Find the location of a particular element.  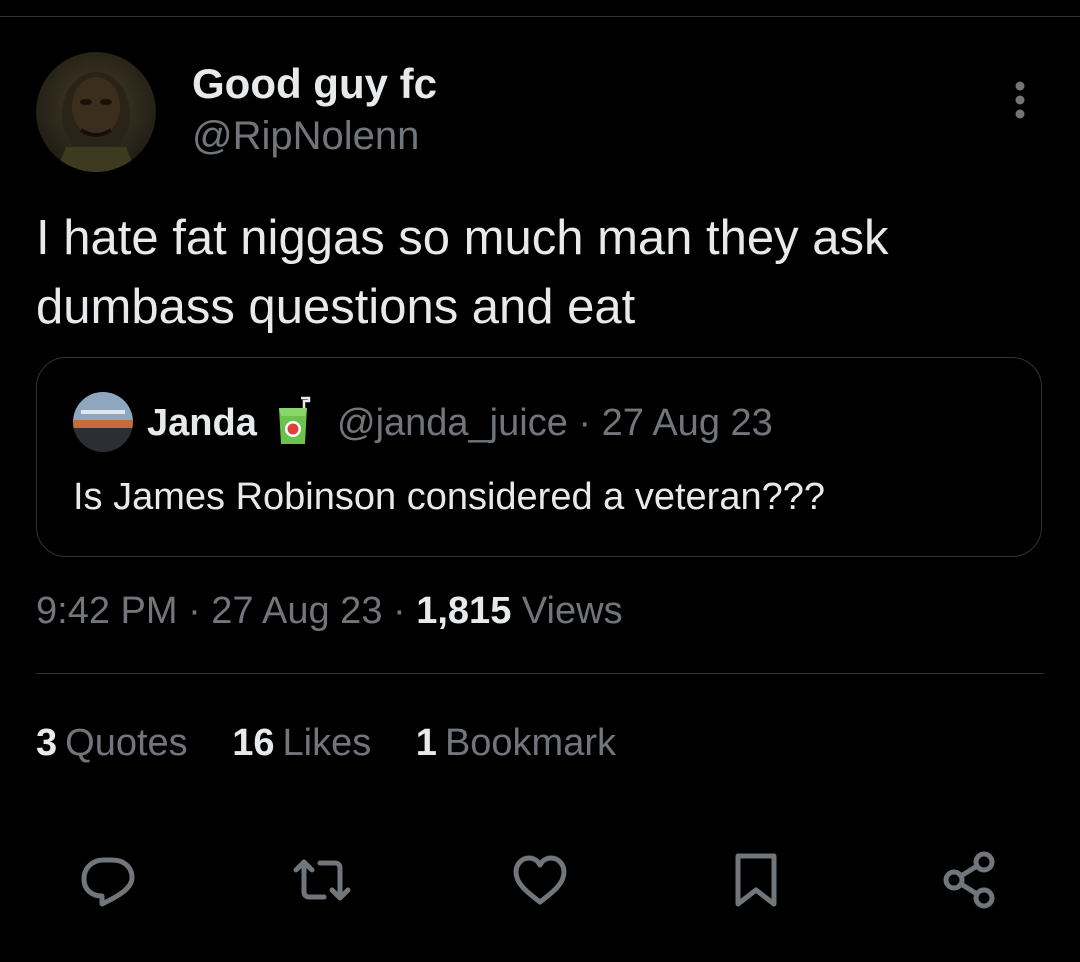

bookmark-button is located at coordinates (756, 880).